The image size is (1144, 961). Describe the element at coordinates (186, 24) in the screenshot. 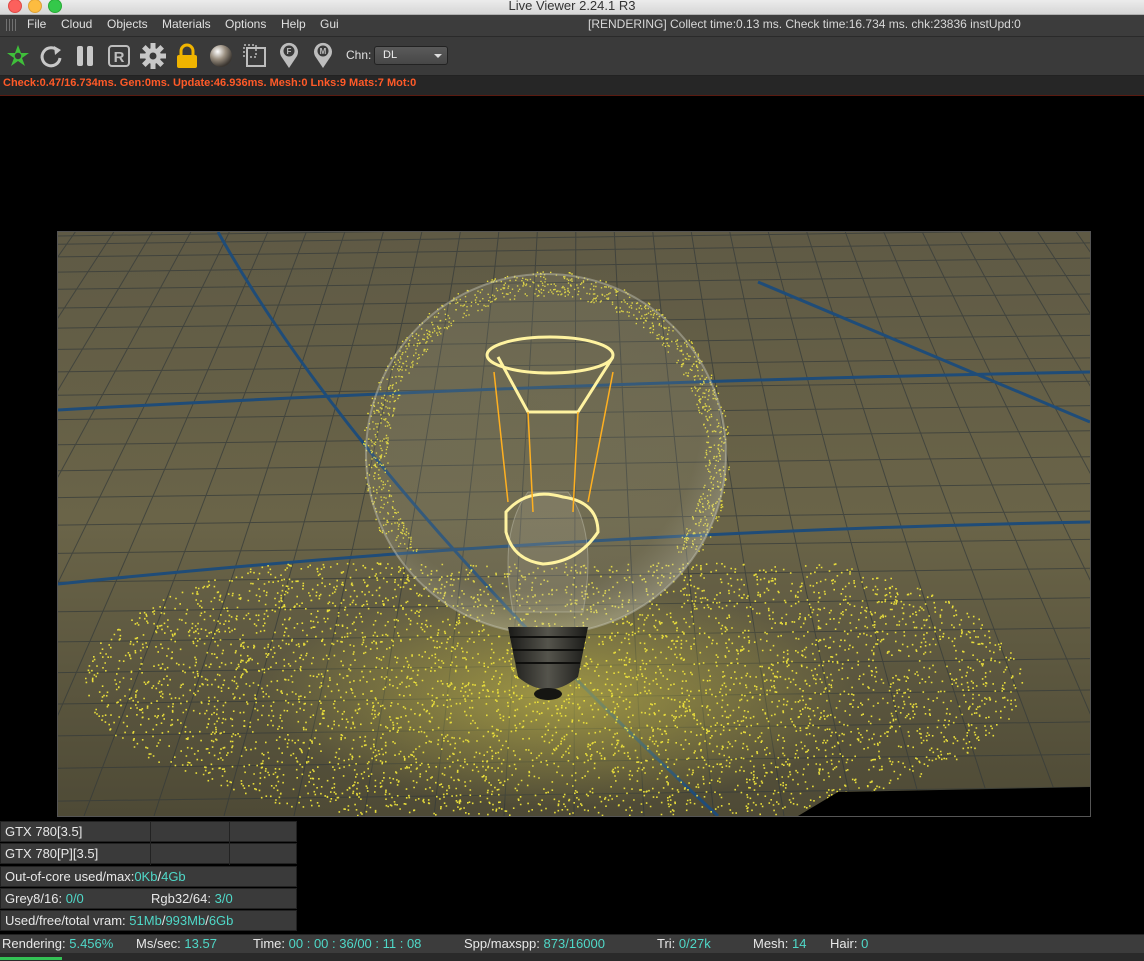

I see `menu-materials: Materials` at that location.